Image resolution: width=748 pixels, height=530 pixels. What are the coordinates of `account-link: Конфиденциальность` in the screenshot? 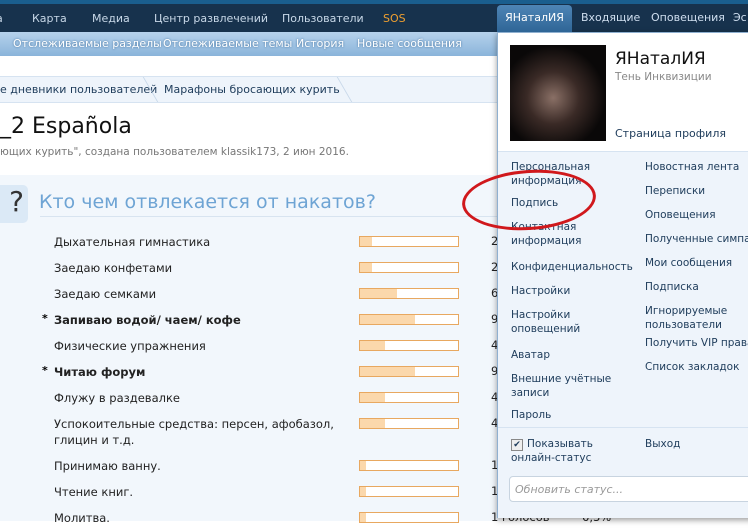 It's located at (572, 267).